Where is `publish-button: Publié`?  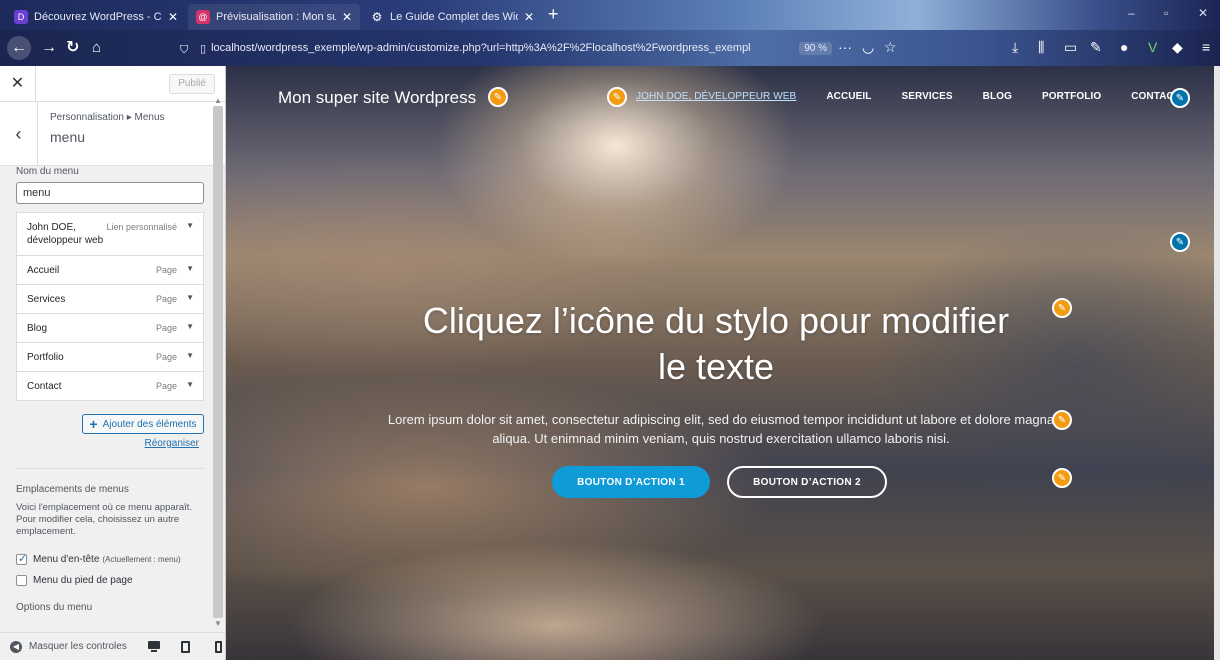
publish-button: Publié is located at coordinates (192, 84).